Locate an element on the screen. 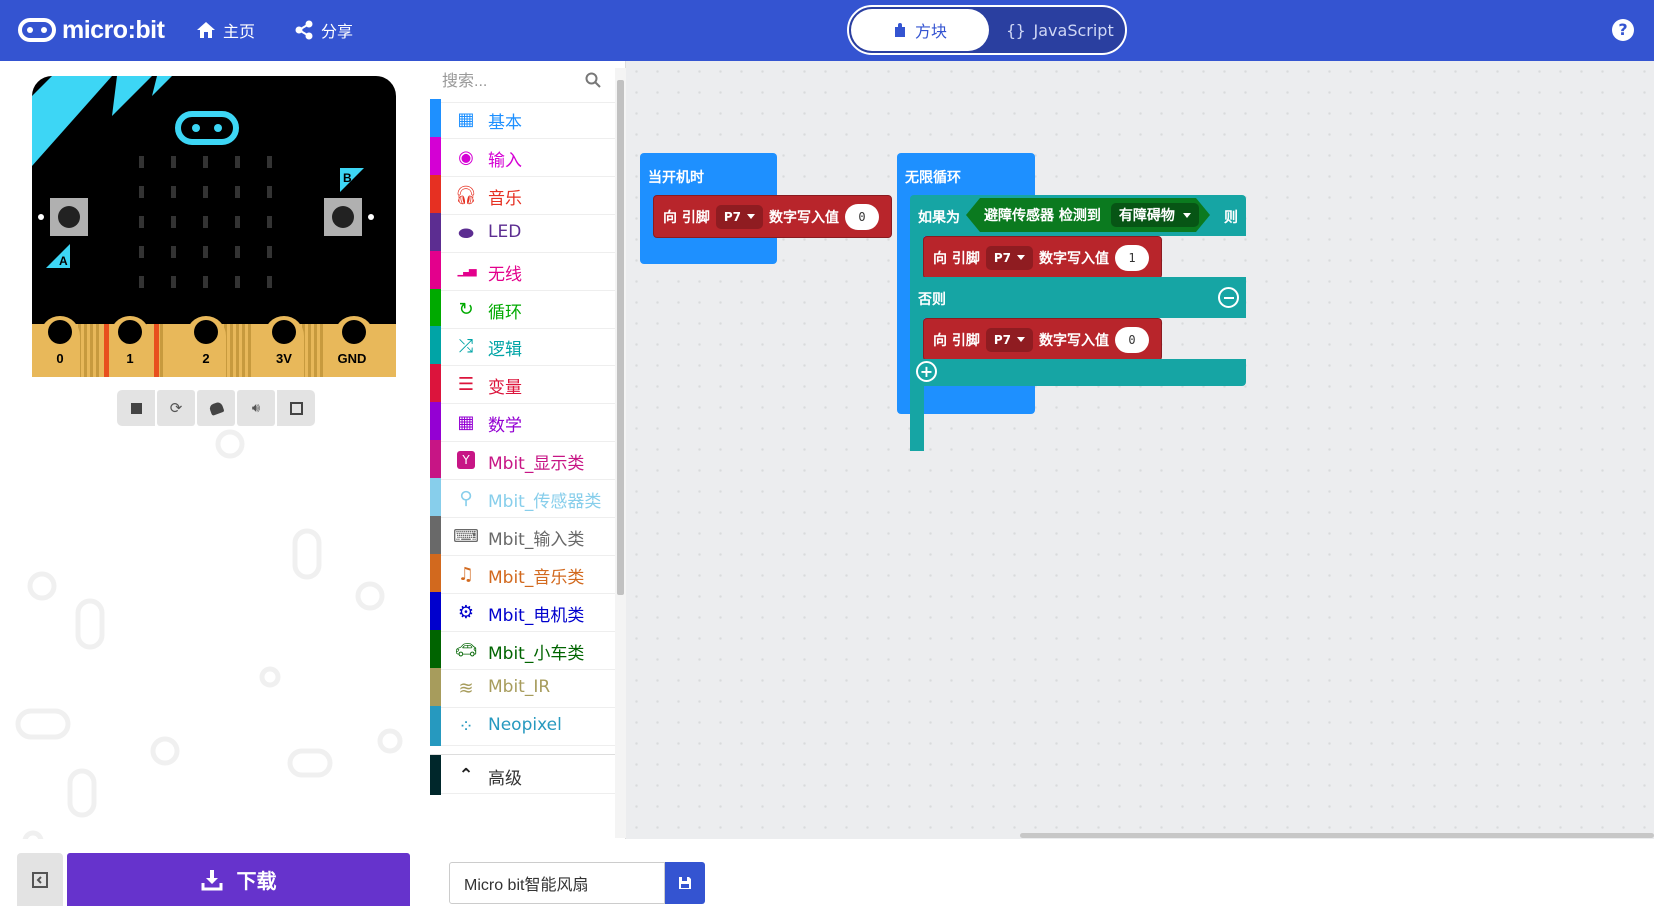 This screenshot has height=906, width=1654. toolbox-scrollbar is located at coordinates (620, 453).